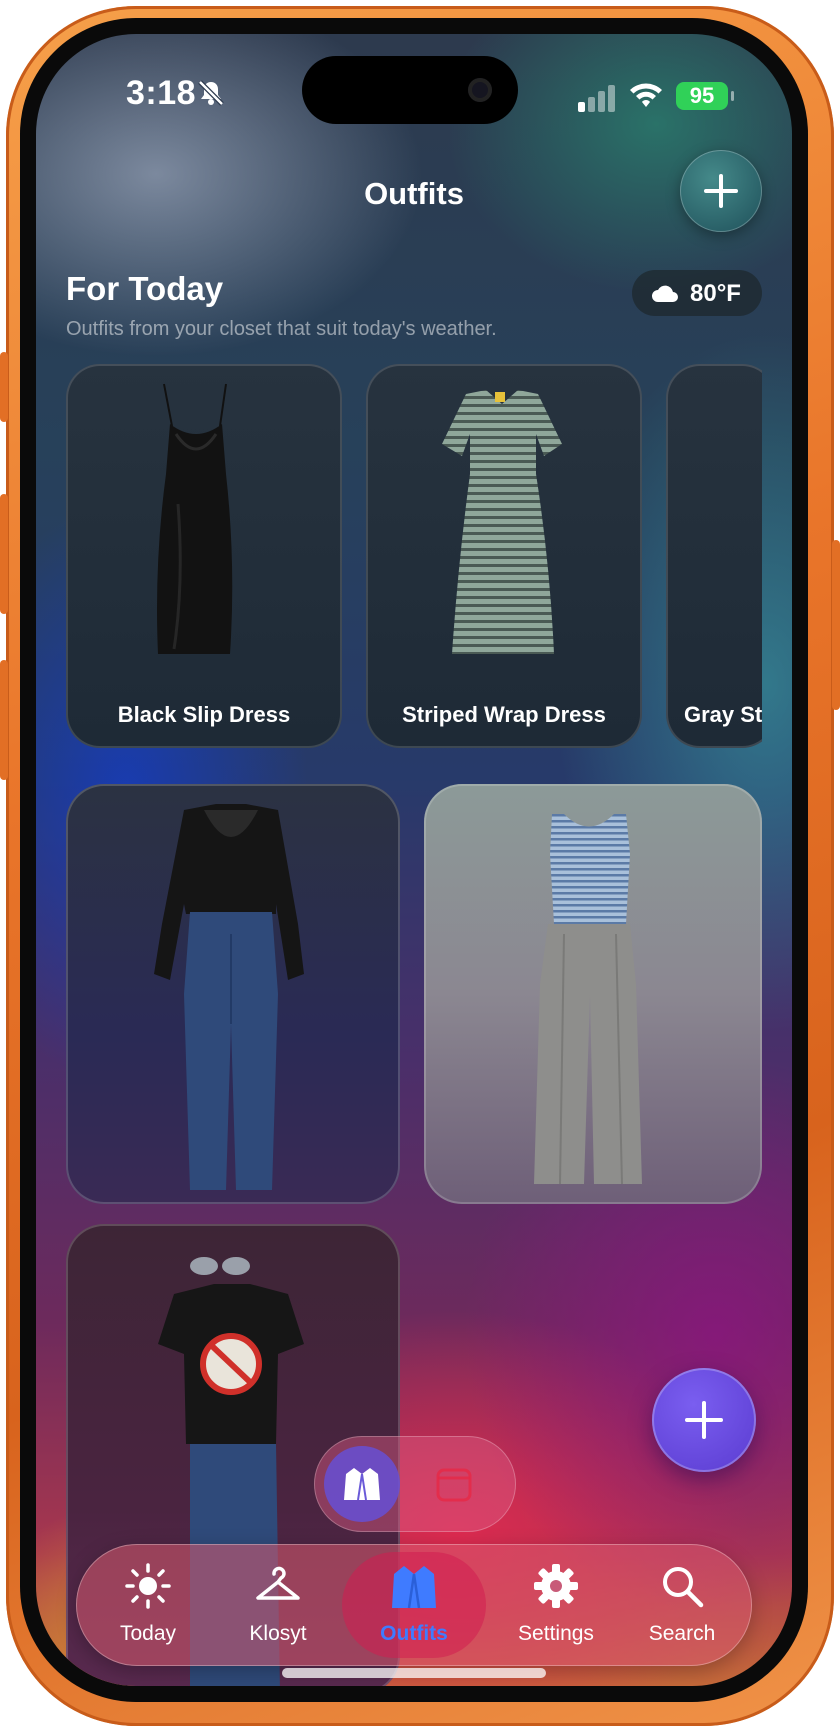  What do you see at coordinates (4, 554) in the screenshot?
I see `volume-up-button` at bounding box center [4, 554].